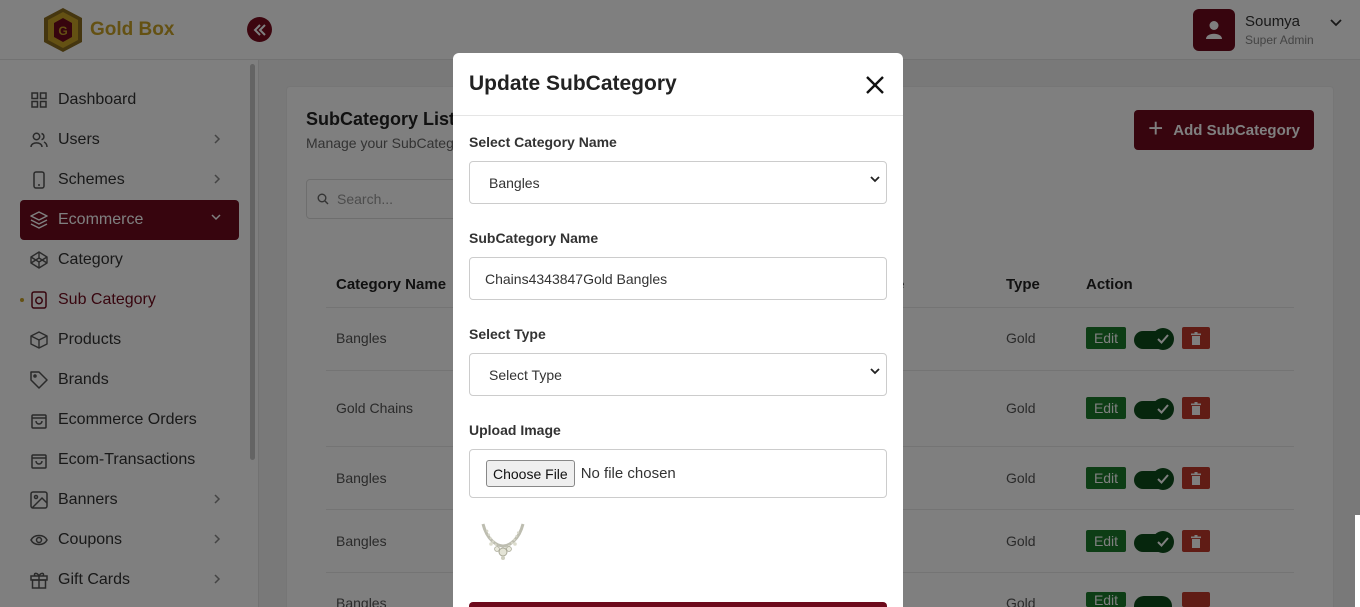 This screenshot has height=607, width=1360. Describe the element at coordinates (573, 83) in the screenshot. I see `modal-title: Update SubCategory` at that location.